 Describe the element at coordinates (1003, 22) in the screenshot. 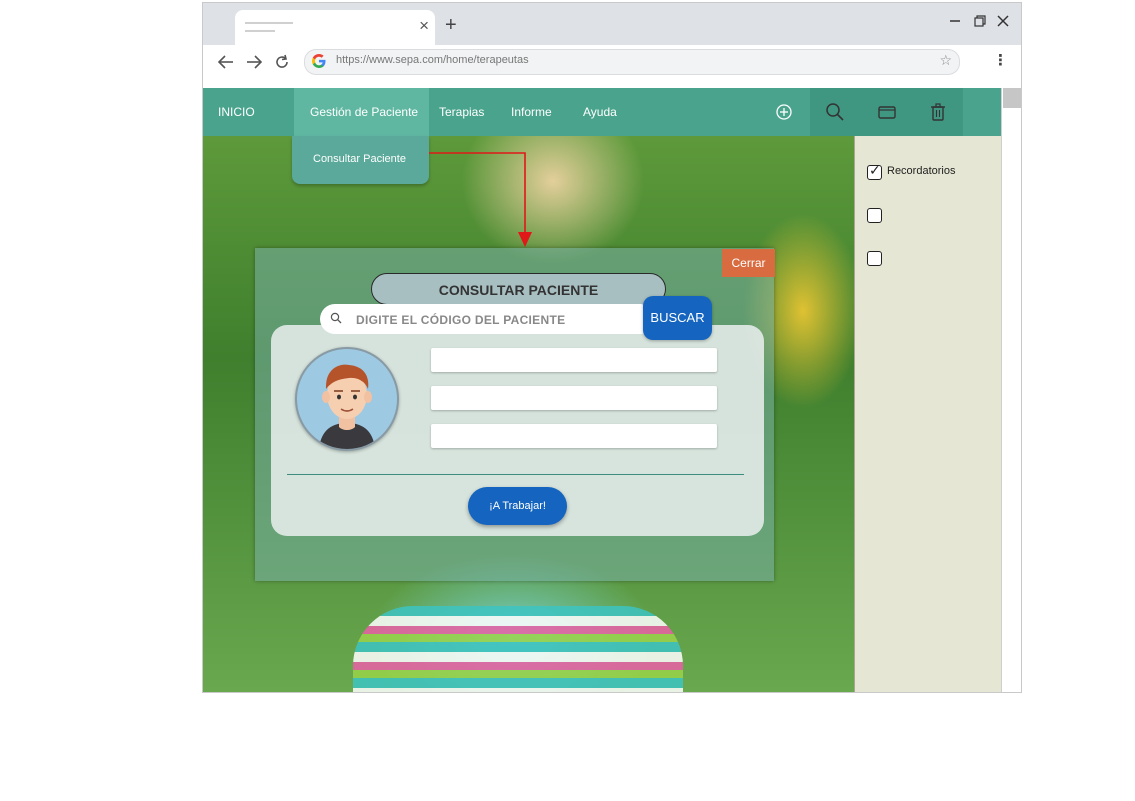

I see `close-window-icon` at that location.